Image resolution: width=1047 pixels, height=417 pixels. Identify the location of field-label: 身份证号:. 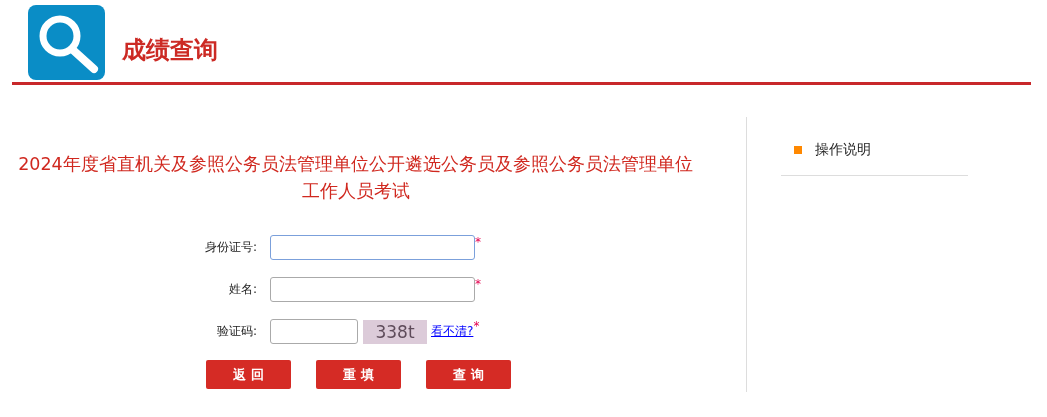
(230, 247).